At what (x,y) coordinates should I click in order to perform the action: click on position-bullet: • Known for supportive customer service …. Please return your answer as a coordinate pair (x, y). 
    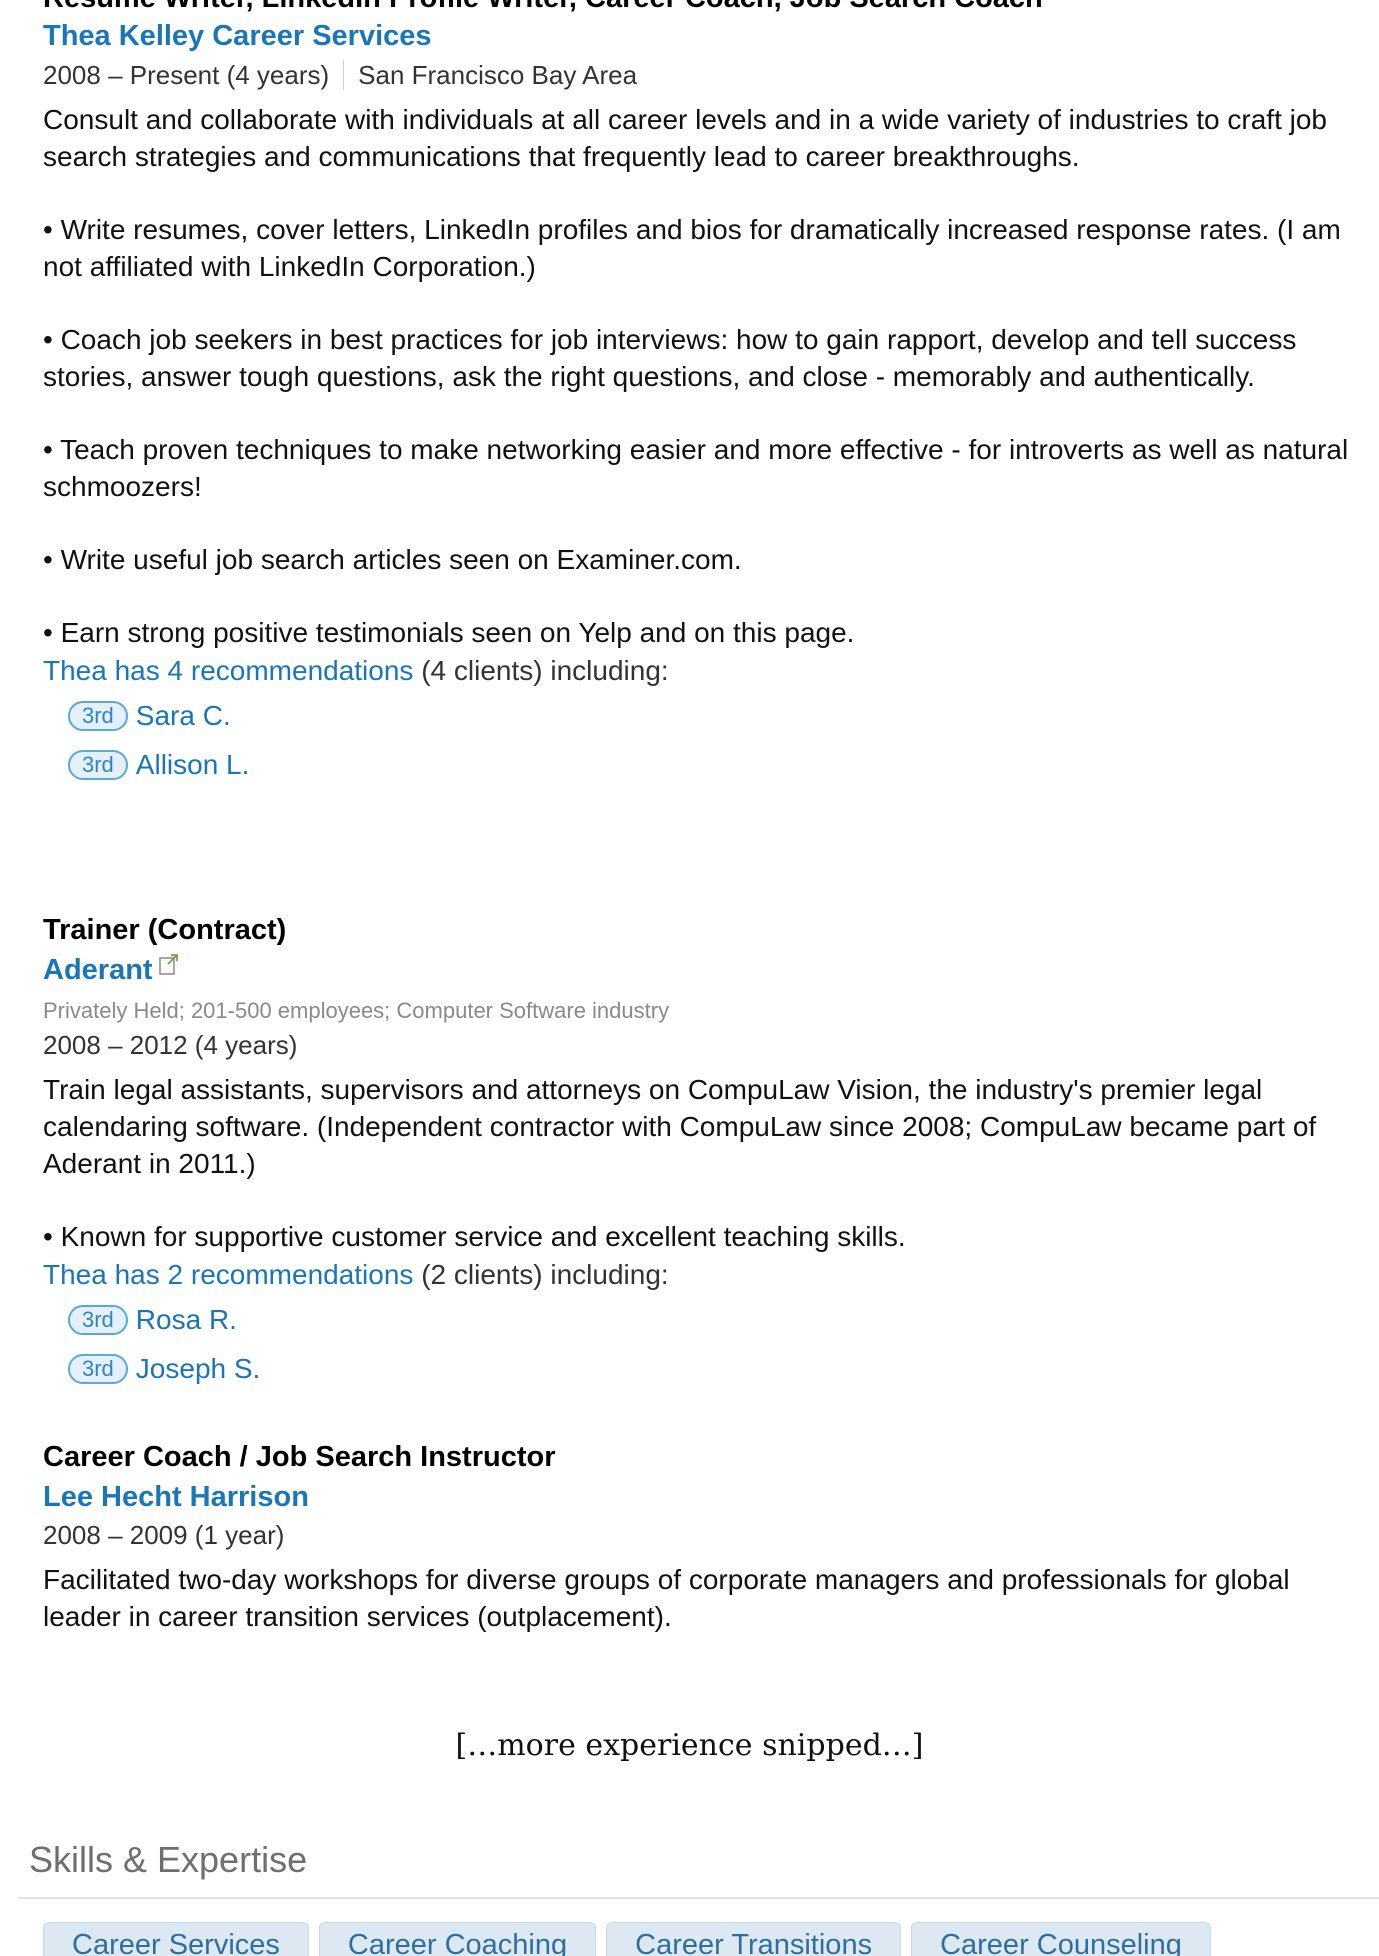
    Looking at the image, I should click on (474, 1236).